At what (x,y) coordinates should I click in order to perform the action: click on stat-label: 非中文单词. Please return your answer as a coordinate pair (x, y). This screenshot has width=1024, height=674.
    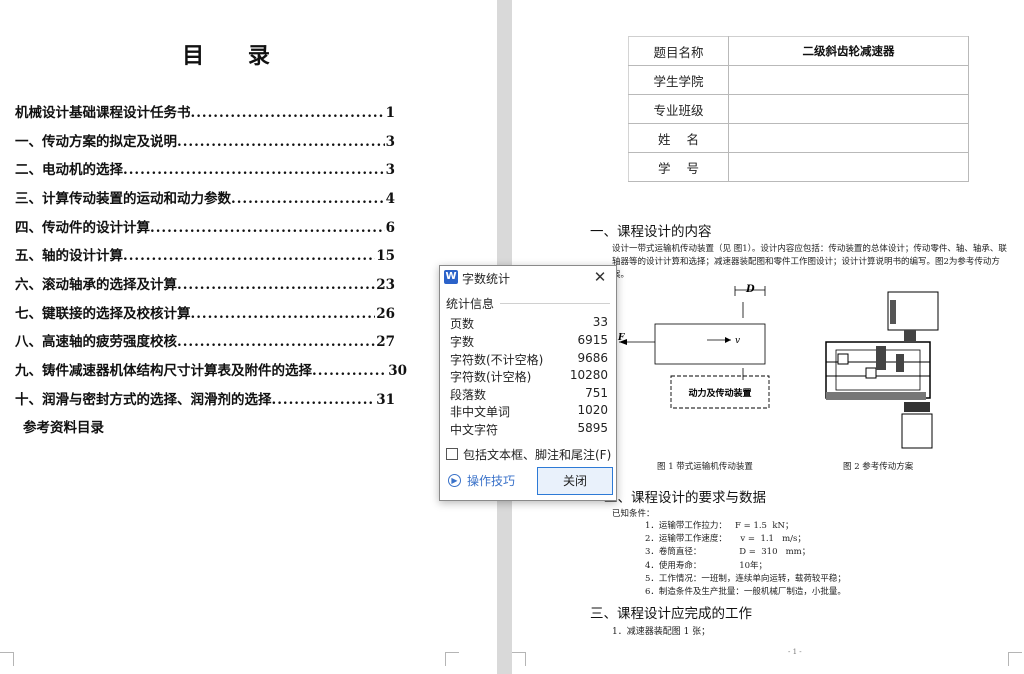
    Looking at the image, I should click on (480, 412).